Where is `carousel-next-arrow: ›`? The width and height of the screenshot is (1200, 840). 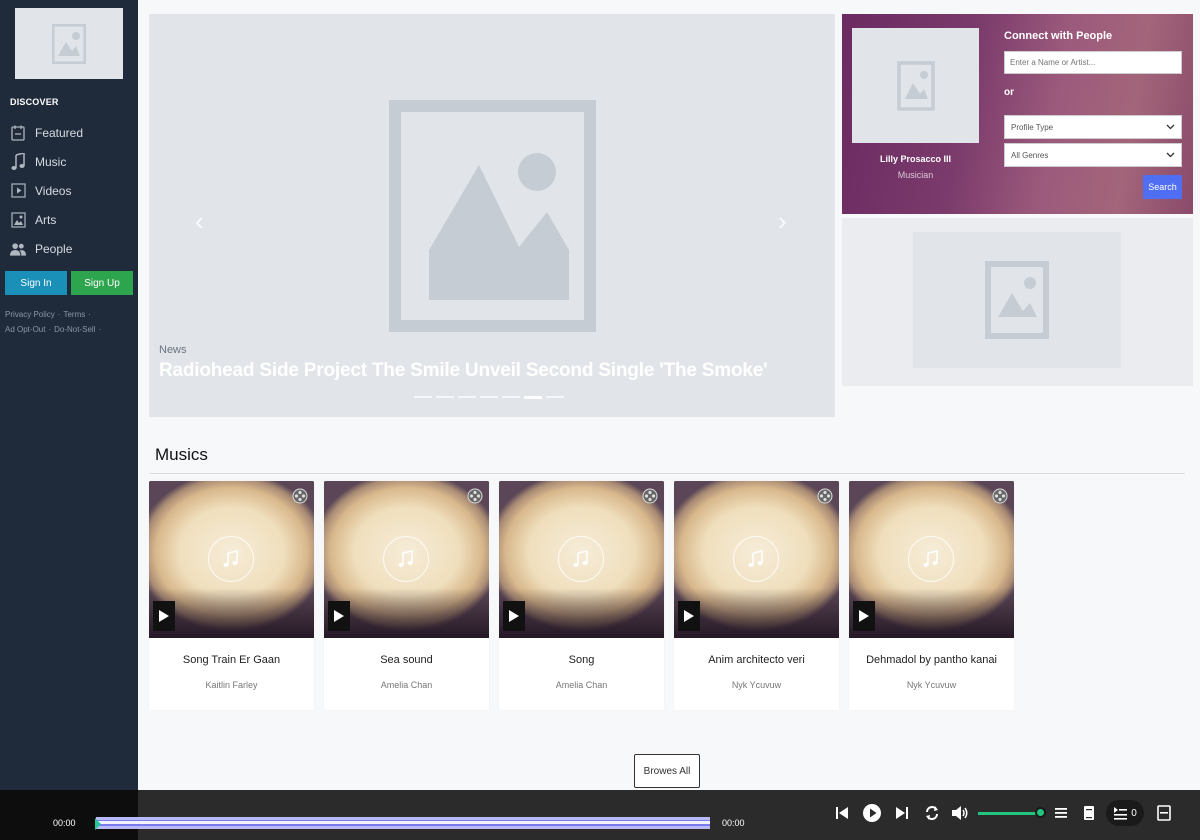 carousel-next-arrow: › is located at coordinates (782, 221).